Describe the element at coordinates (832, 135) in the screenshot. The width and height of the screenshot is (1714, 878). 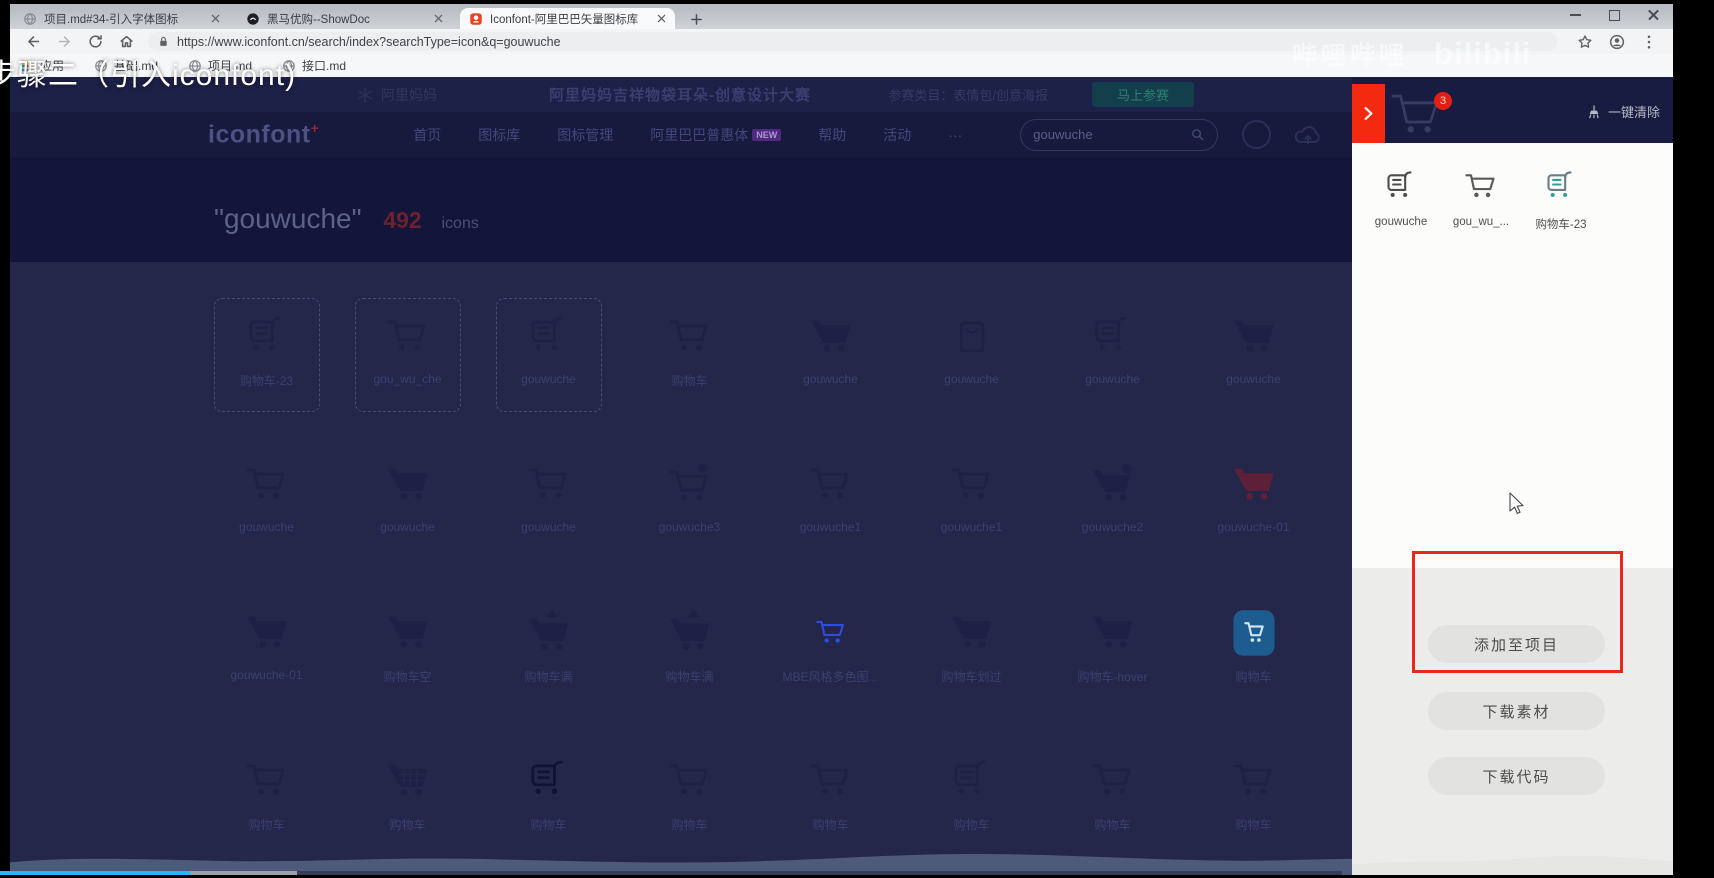
I see `nav-item: 帮助` at that location.